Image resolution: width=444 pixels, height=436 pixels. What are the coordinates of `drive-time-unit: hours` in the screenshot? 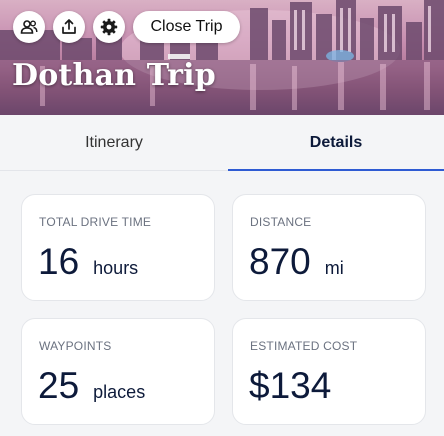 It's located at (116, 268).